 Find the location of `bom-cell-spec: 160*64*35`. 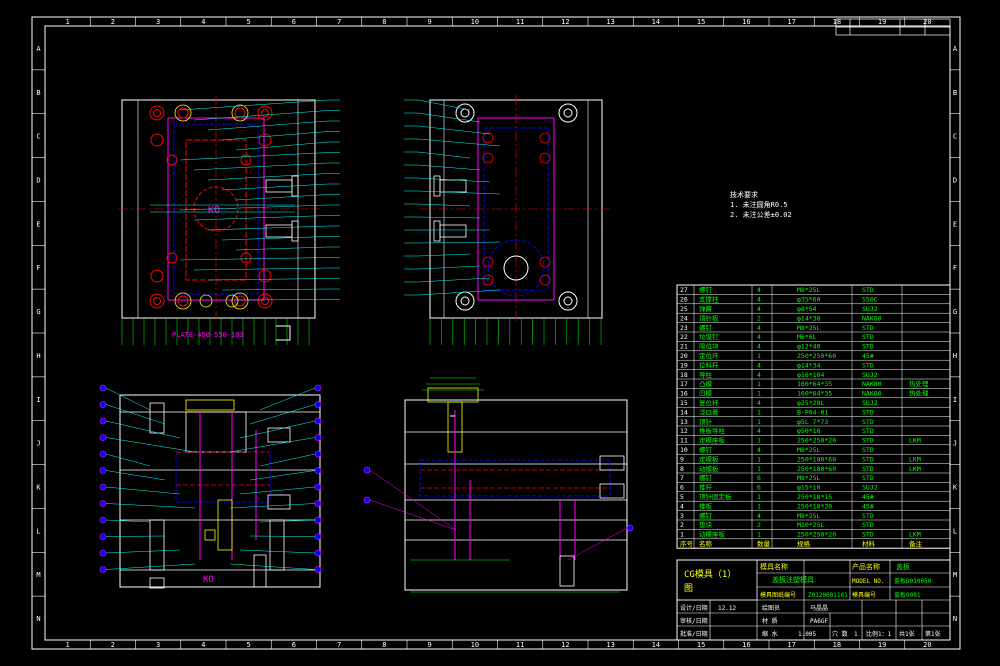

bom-cell-spec: 160*64*35 is located at coordinates (814, 394).